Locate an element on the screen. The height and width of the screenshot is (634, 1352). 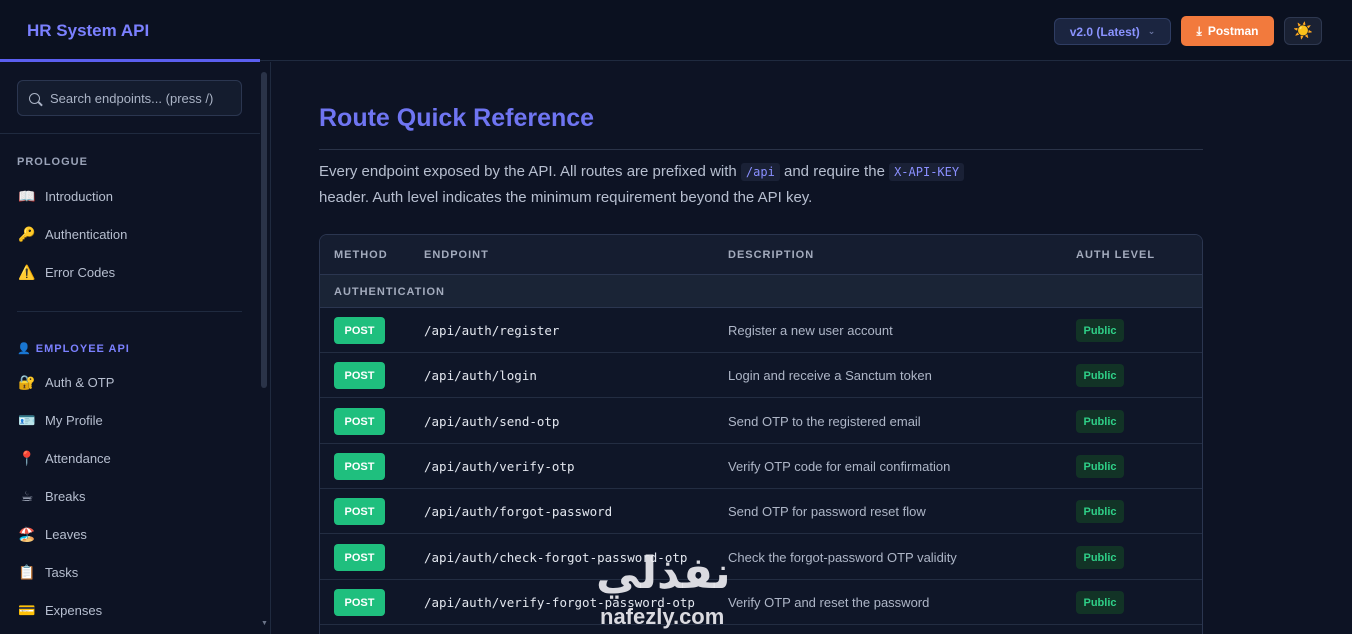
endpoint-path: /api/auth/forgot-password is located at coordinates (518, 511).